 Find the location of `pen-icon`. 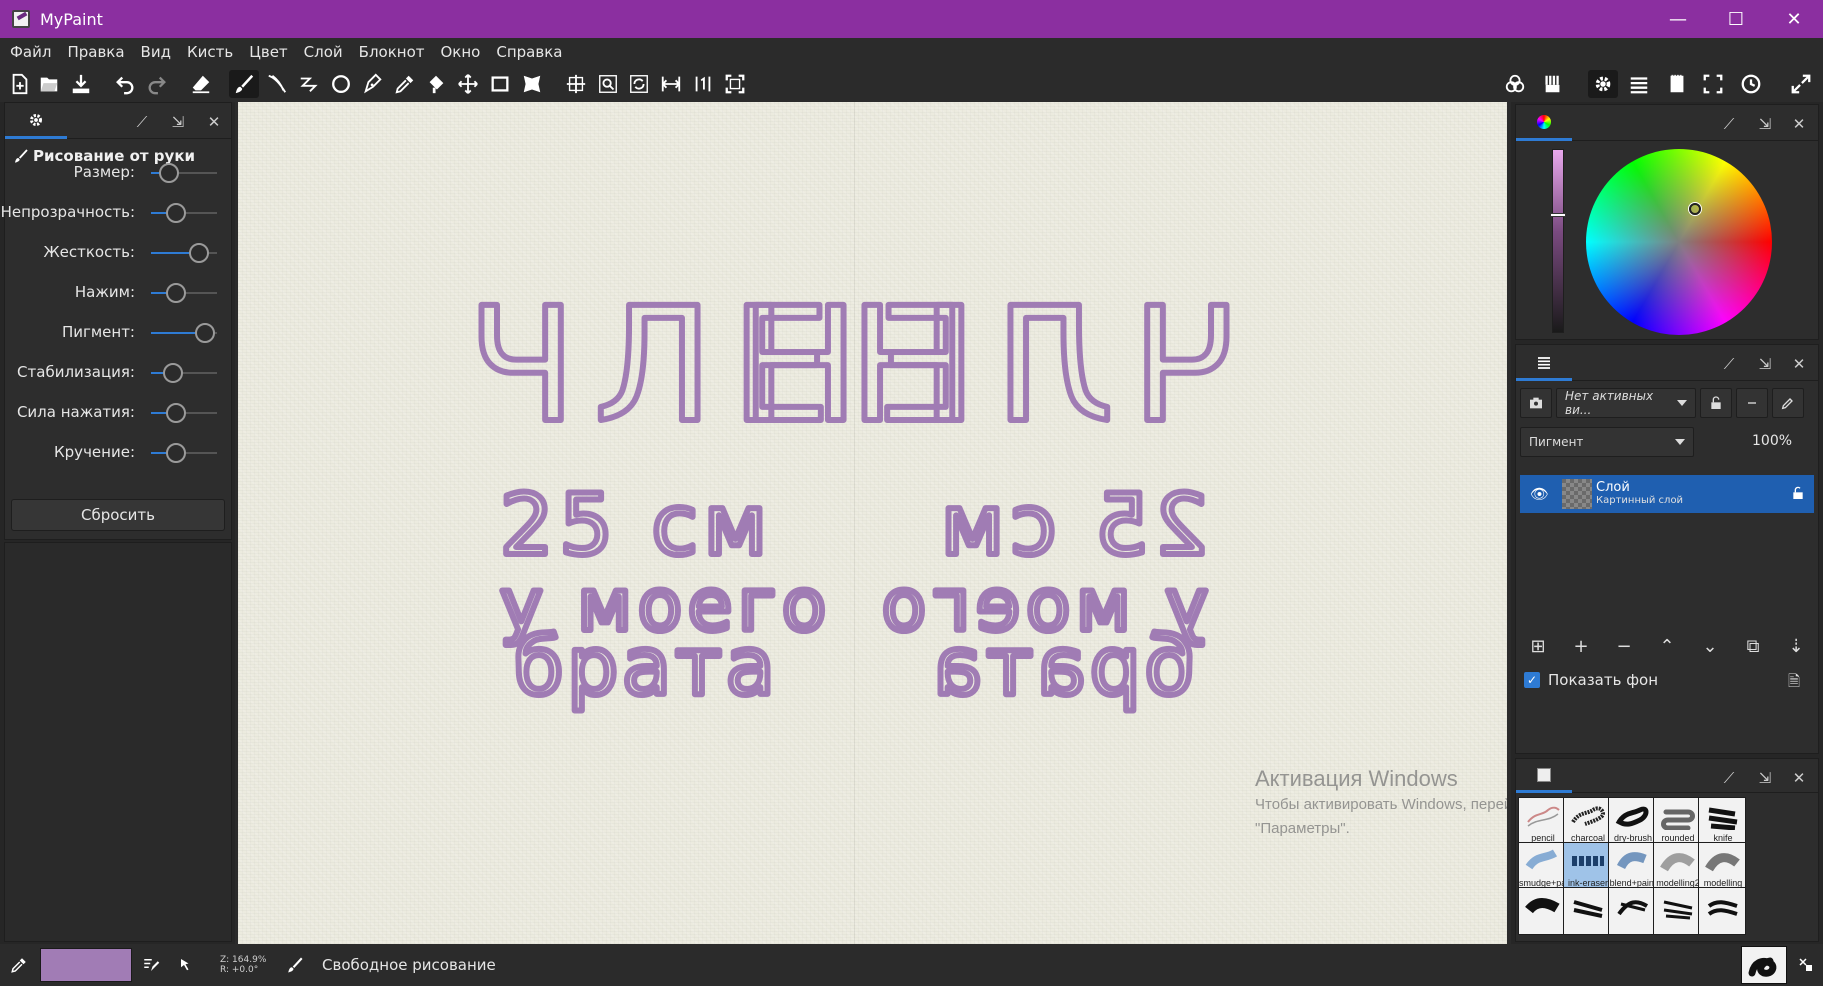

pen-icon is located at coordinates (373, 84).